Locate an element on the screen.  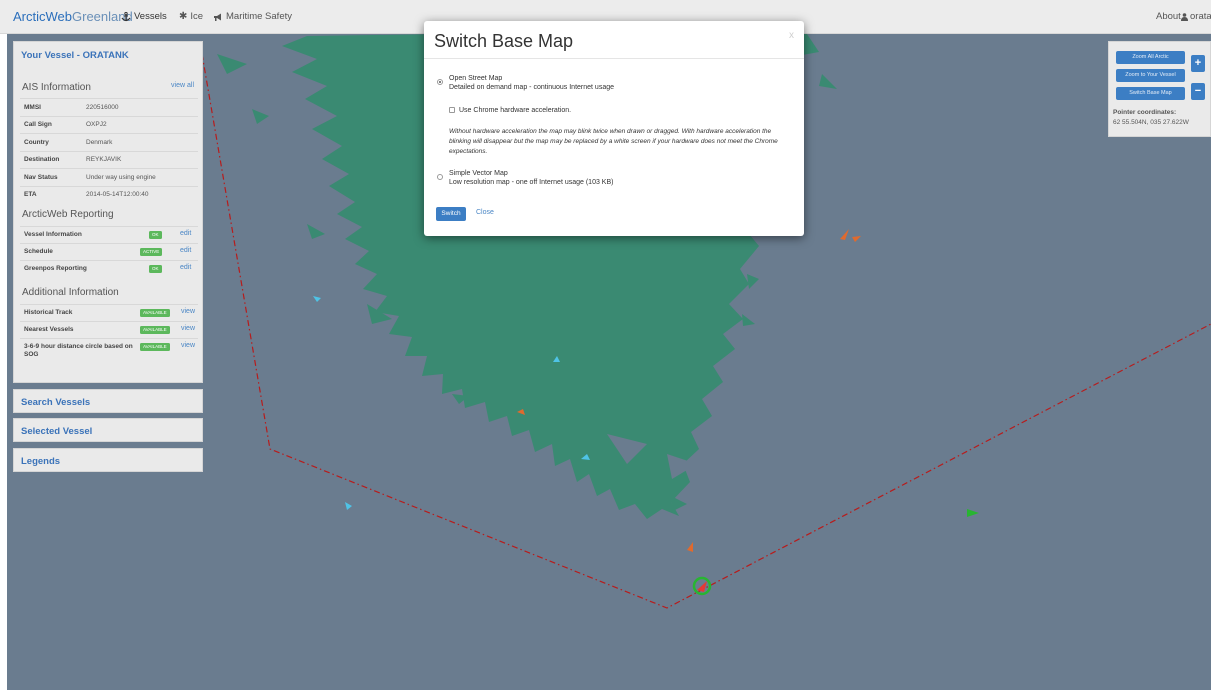
brand-logo: ArcticWebGreenland is located at coordinates (73, 16).